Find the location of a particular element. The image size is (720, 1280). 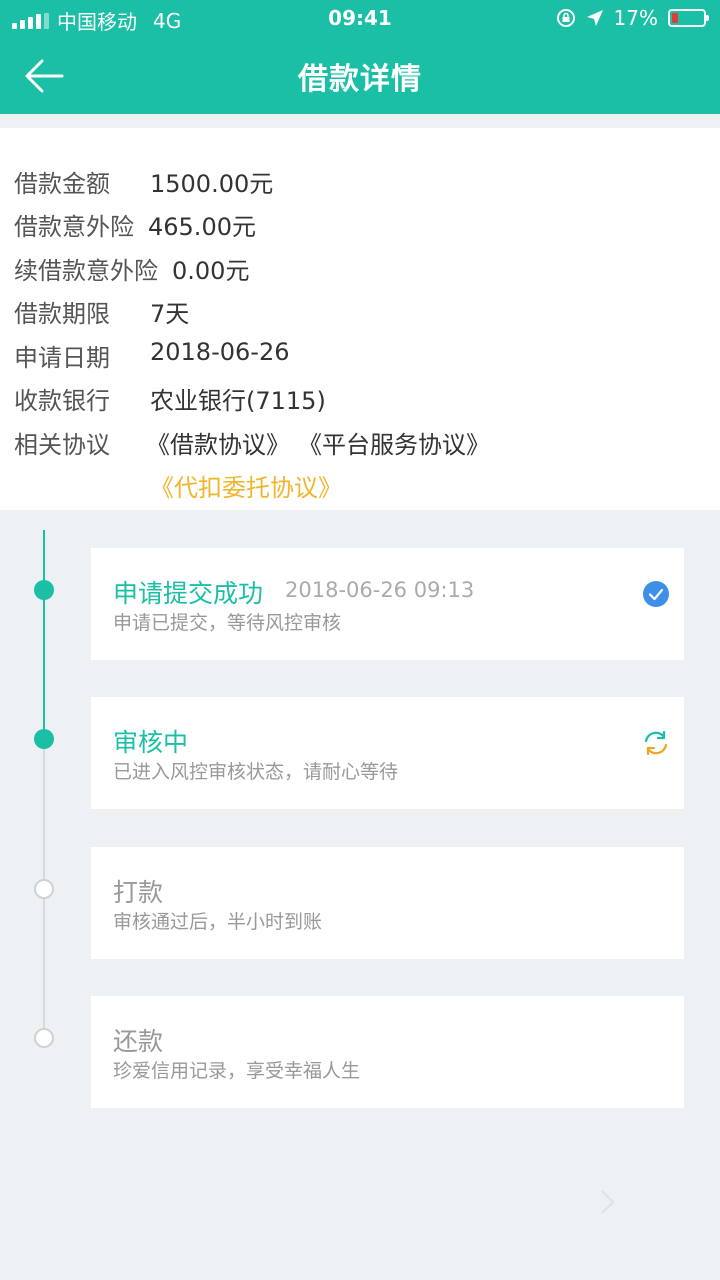

step-card-submitted: 申请提交成功 2018-06-26 09:13 申请已提交，等待风控审核 is located at coordinates (387, 604).